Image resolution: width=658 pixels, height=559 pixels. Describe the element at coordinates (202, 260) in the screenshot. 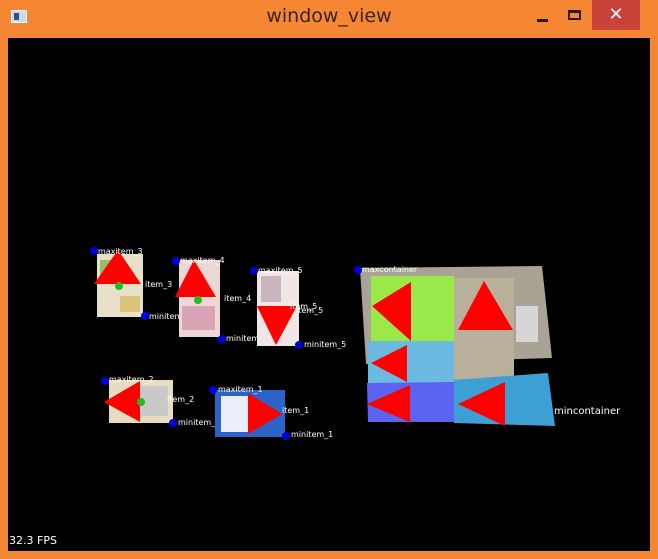

I see `maxitem-4-label: maxitem_4` at that location.